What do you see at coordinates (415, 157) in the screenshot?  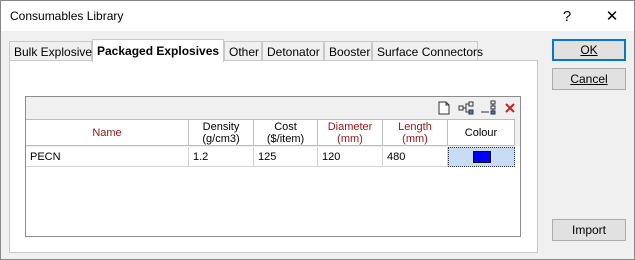 I see `cell-length: 480` at bounding box center [415, 157].